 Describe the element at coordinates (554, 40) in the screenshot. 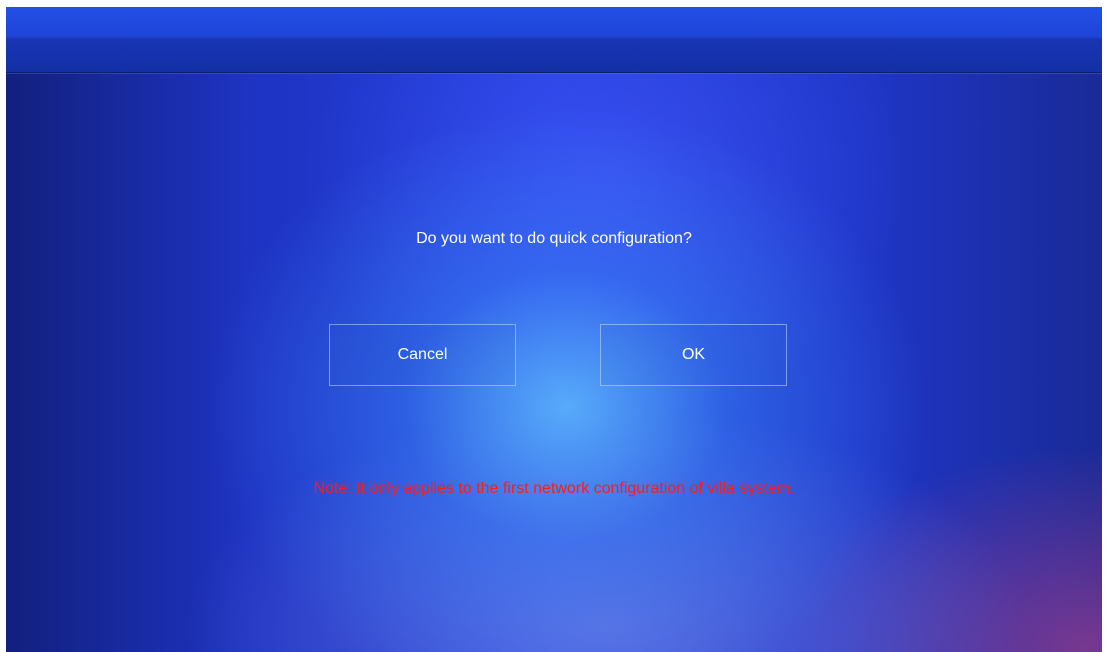

I see `top-bar` at that location.